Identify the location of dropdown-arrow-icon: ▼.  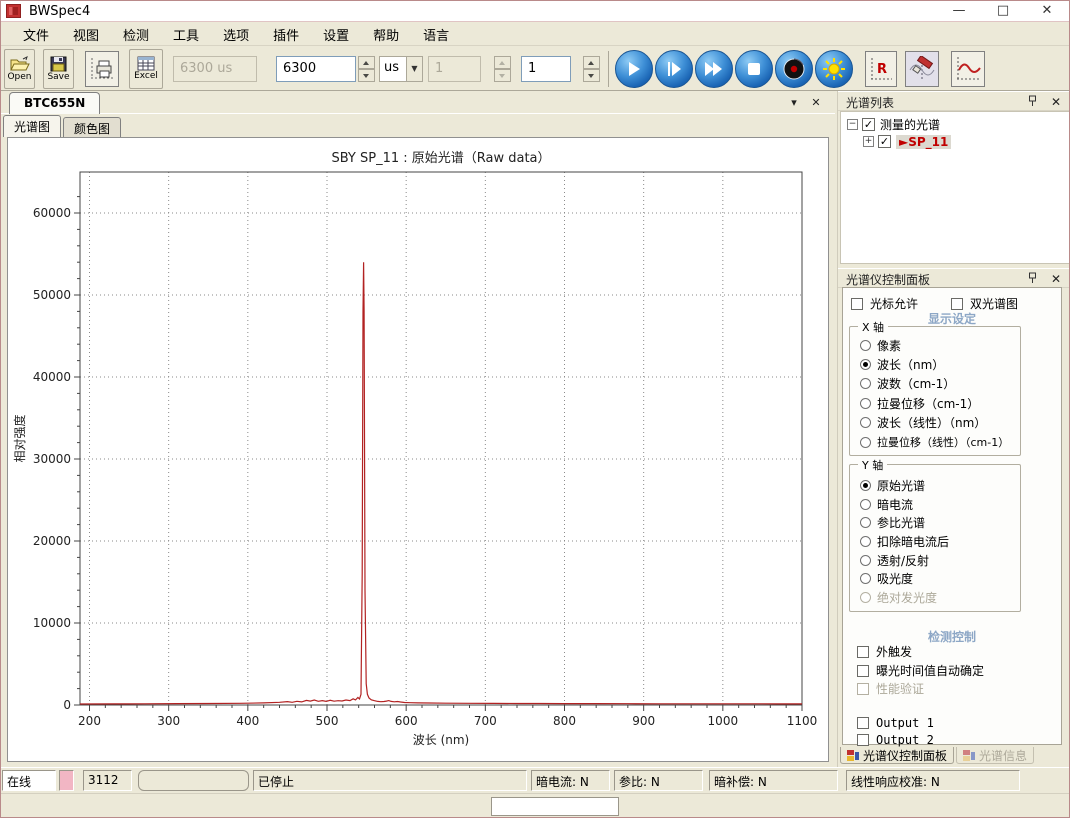
(414, 68).